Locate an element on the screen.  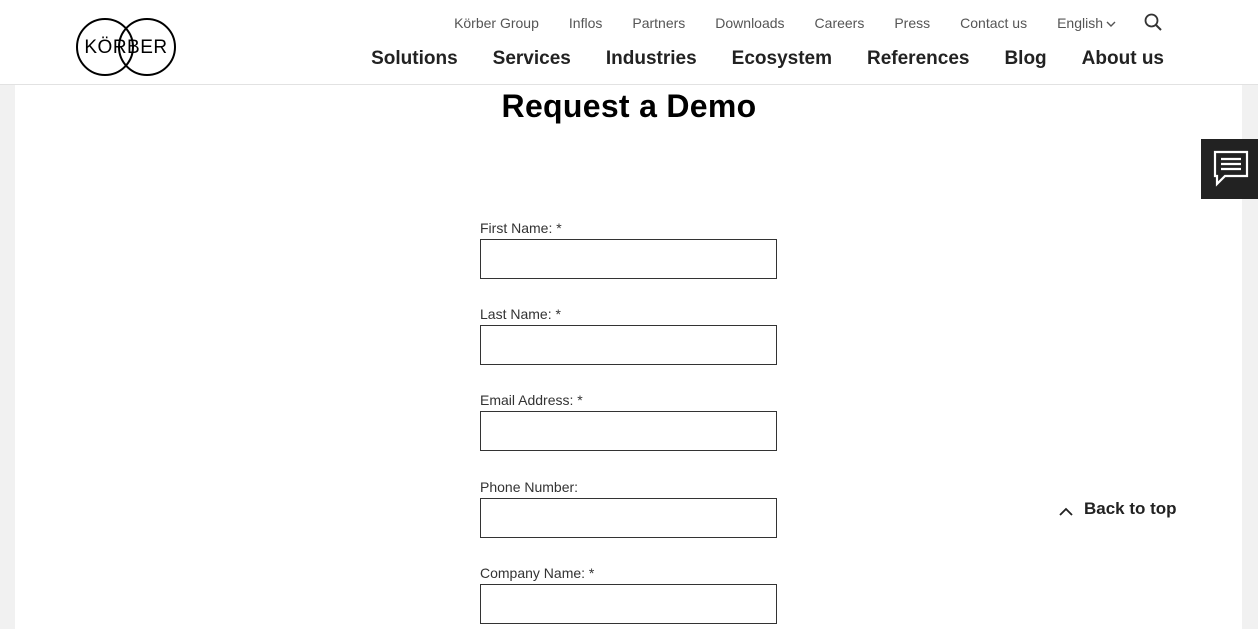
company-field: Company Name: * is located at coordinates (629, 593).